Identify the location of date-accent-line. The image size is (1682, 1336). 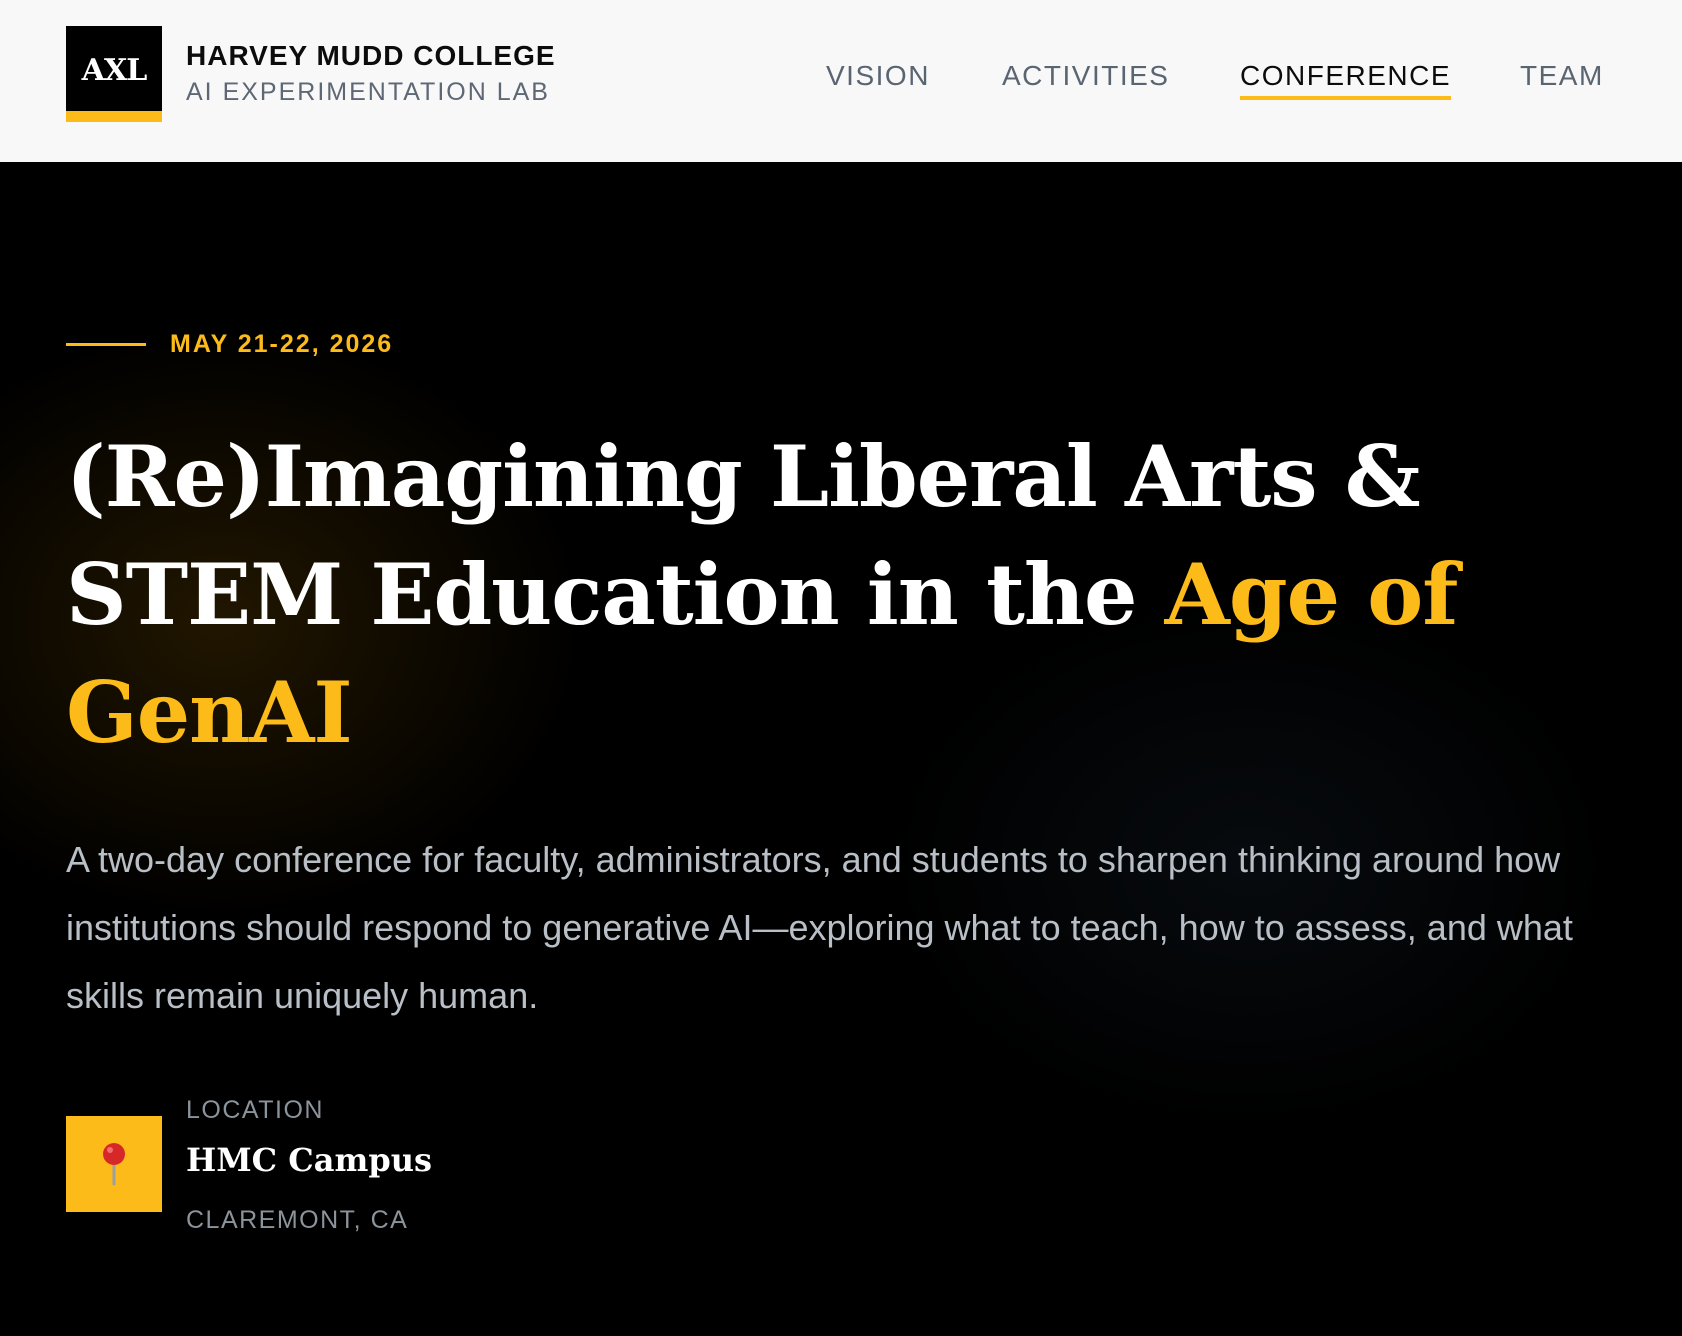
(106, 344).